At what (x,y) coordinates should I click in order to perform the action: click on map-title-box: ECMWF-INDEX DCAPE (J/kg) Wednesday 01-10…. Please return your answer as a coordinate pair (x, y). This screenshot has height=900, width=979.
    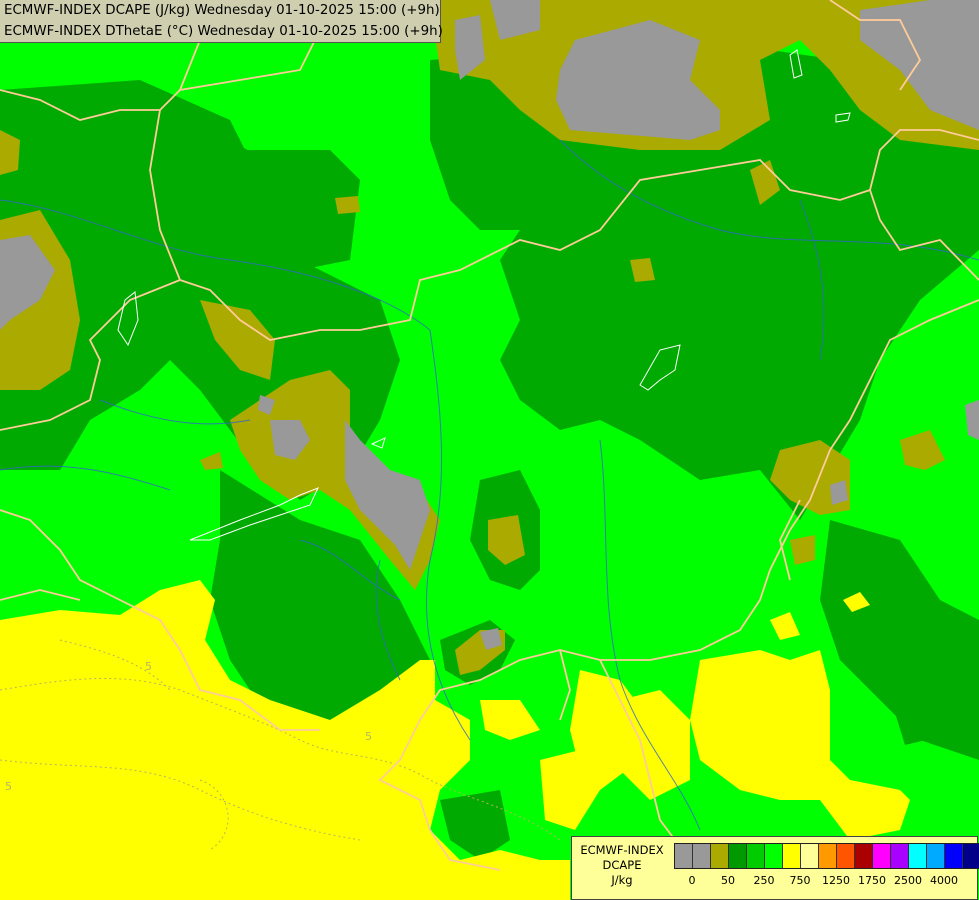
    Looking at the image, I should click on (221, 21).